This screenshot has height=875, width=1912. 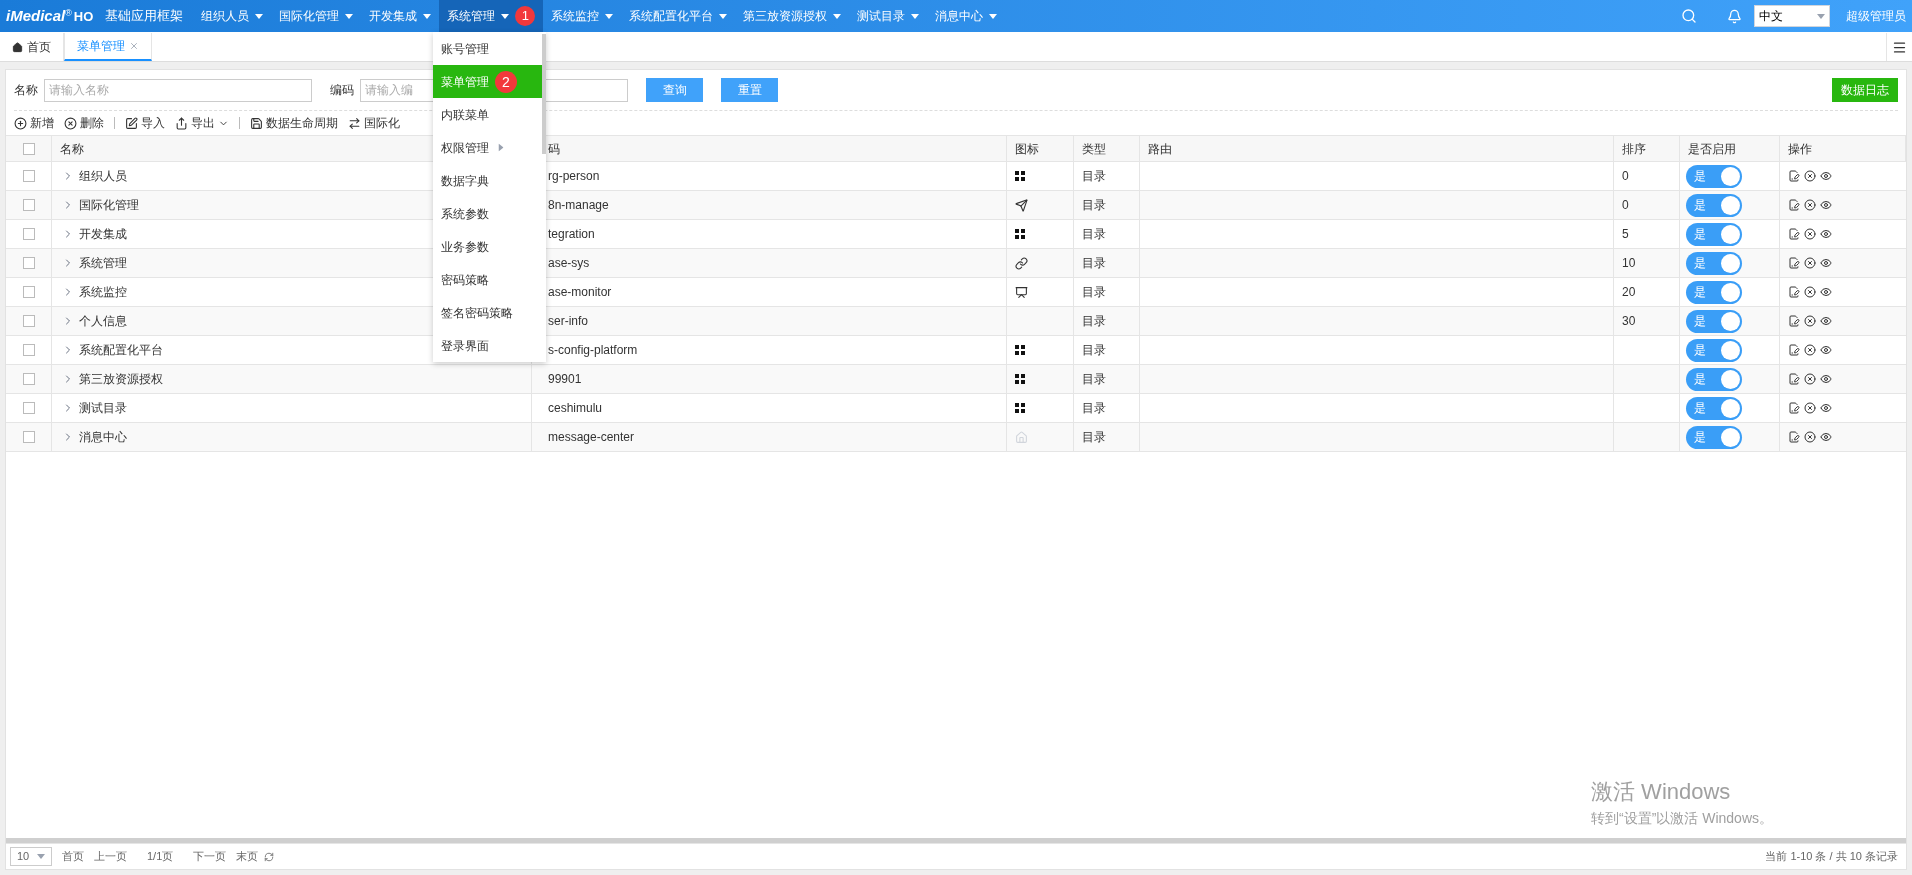 What do you see at coordinates (31, 856) in the screenshot?
I see `page-size-select: 10` at bounding box center [31, 856].